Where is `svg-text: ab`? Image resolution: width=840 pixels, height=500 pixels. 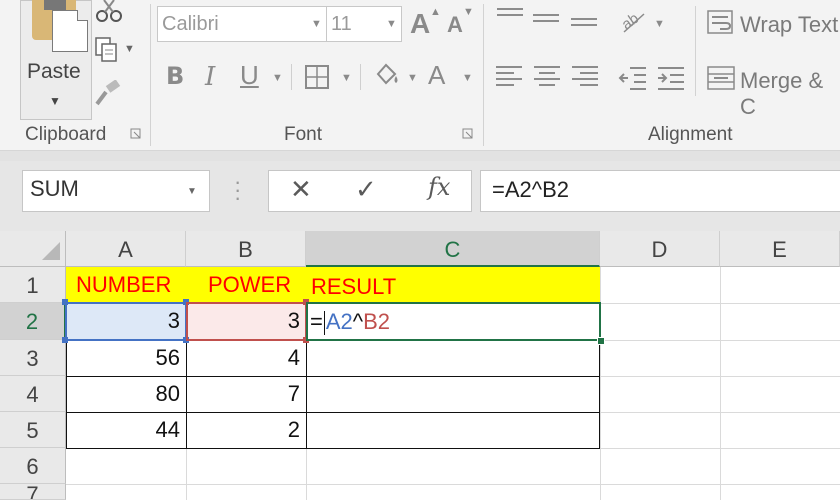
svg-text: ab is located at coordinates (630, 21).